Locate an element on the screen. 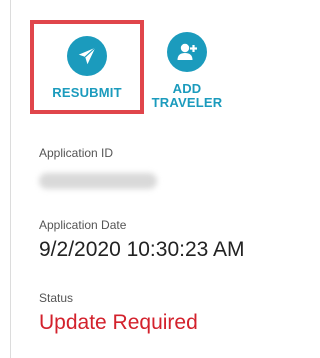 The height and width of the screenshot is (358, 320). add-traveler-icon-circle is located at coordinates (187, 52).